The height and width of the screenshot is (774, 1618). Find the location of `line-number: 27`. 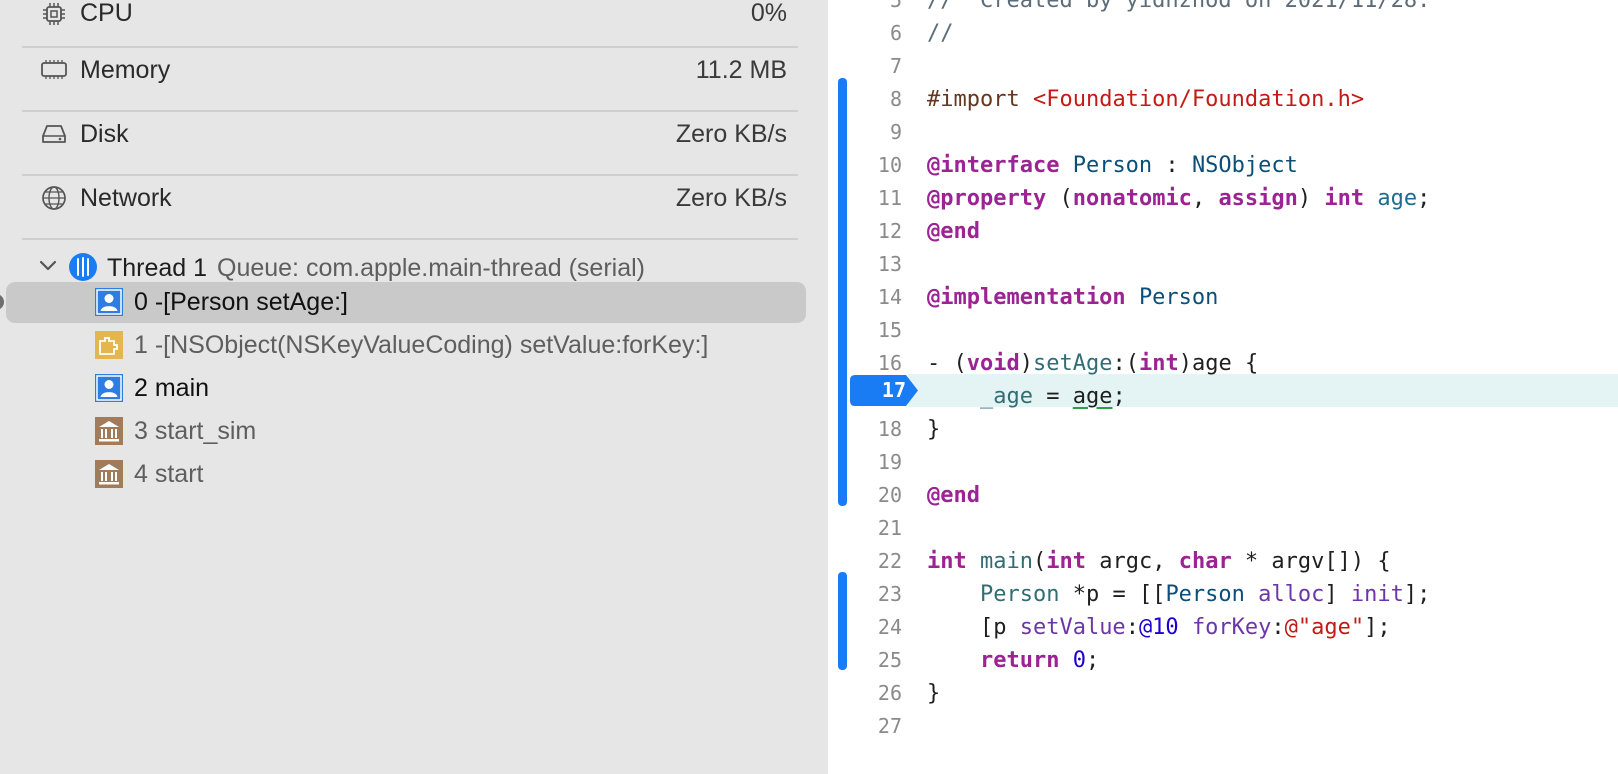

line-number: 27 is located at coordinates (880, 726).